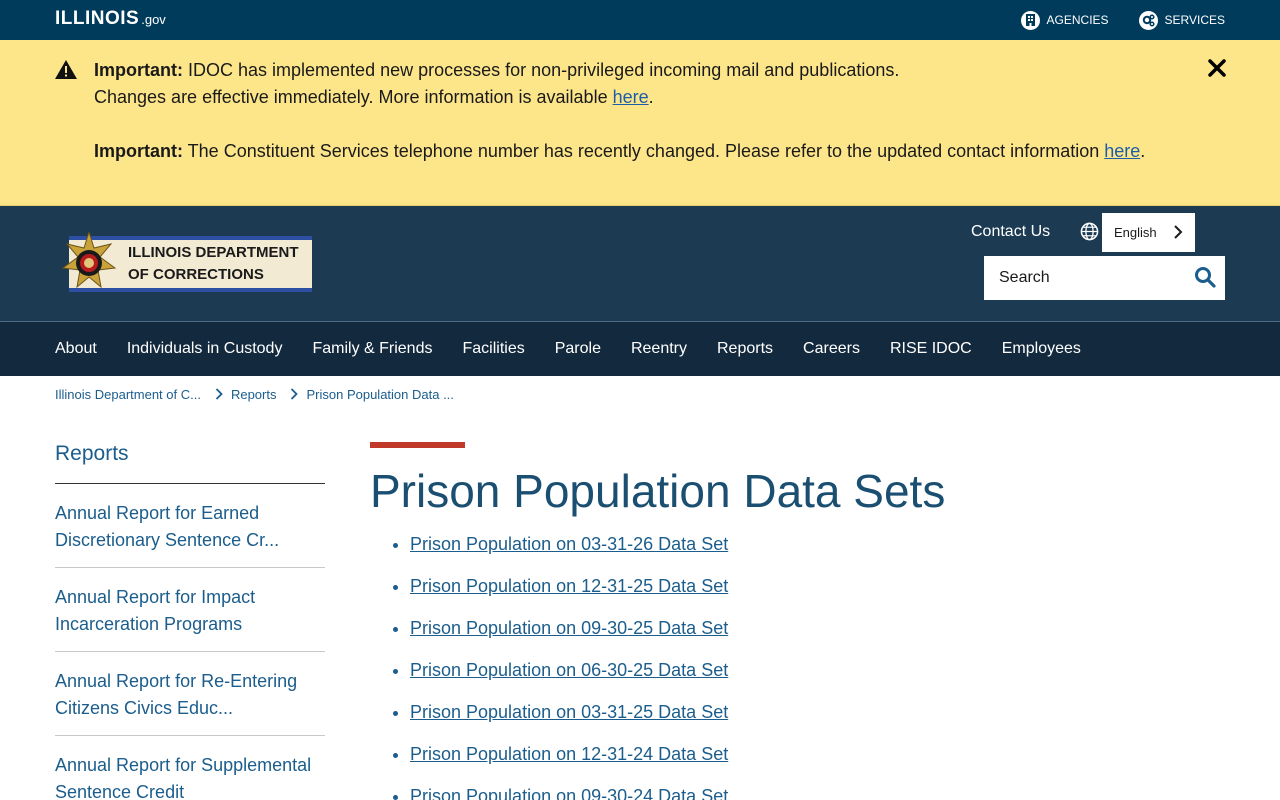 This screenshot has width=1280, height=800. I want to click on nav-item-individuals-in-custody: Individuals in Custody, so click(205, 349).